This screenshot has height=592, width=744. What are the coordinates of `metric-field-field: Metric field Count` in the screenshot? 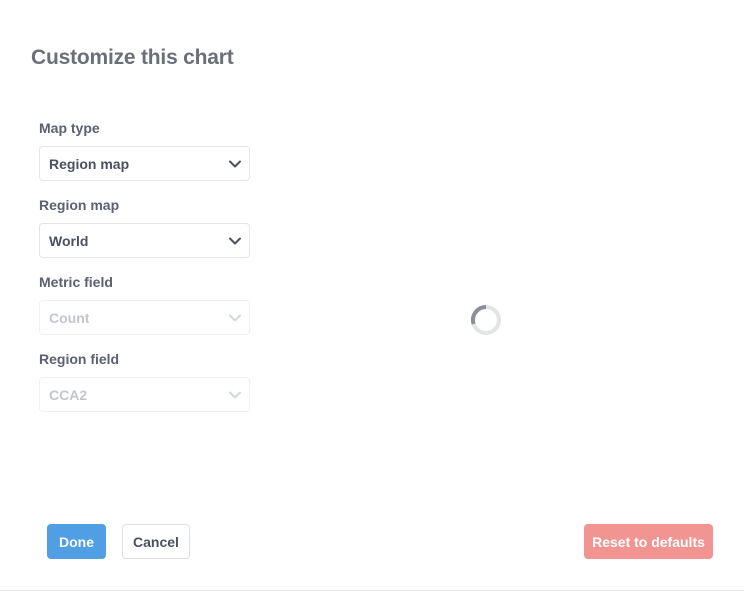 It's located at (144, 304).